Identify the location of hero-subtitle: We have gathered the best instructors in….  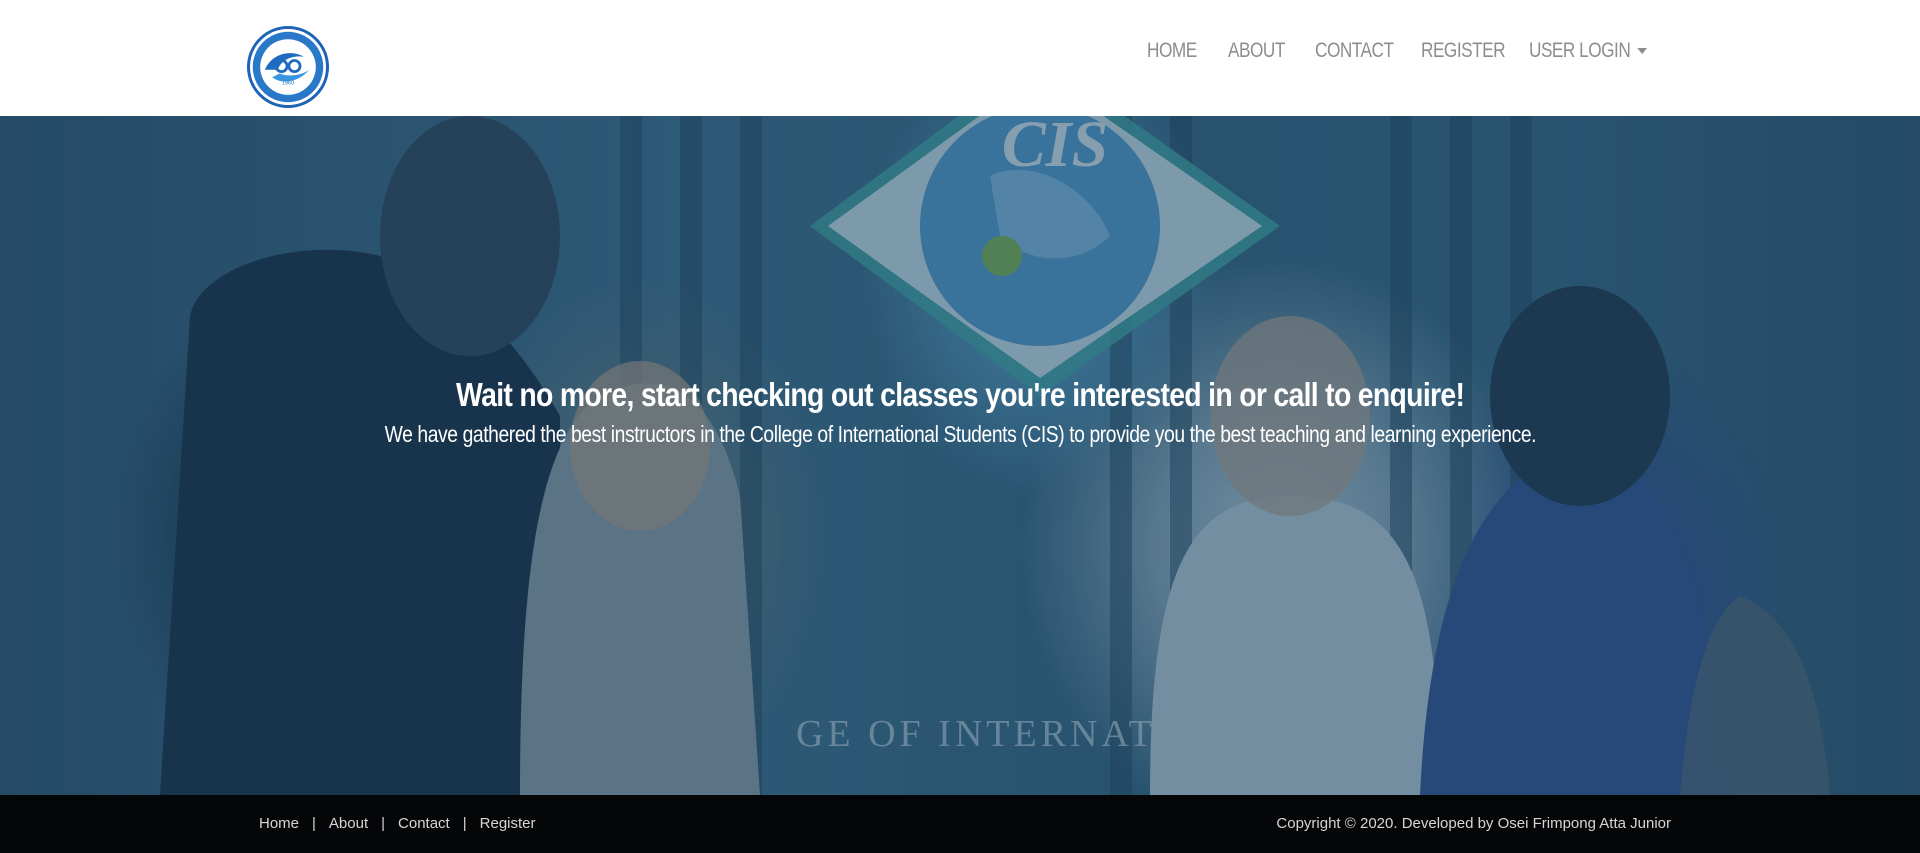
(960, 434).